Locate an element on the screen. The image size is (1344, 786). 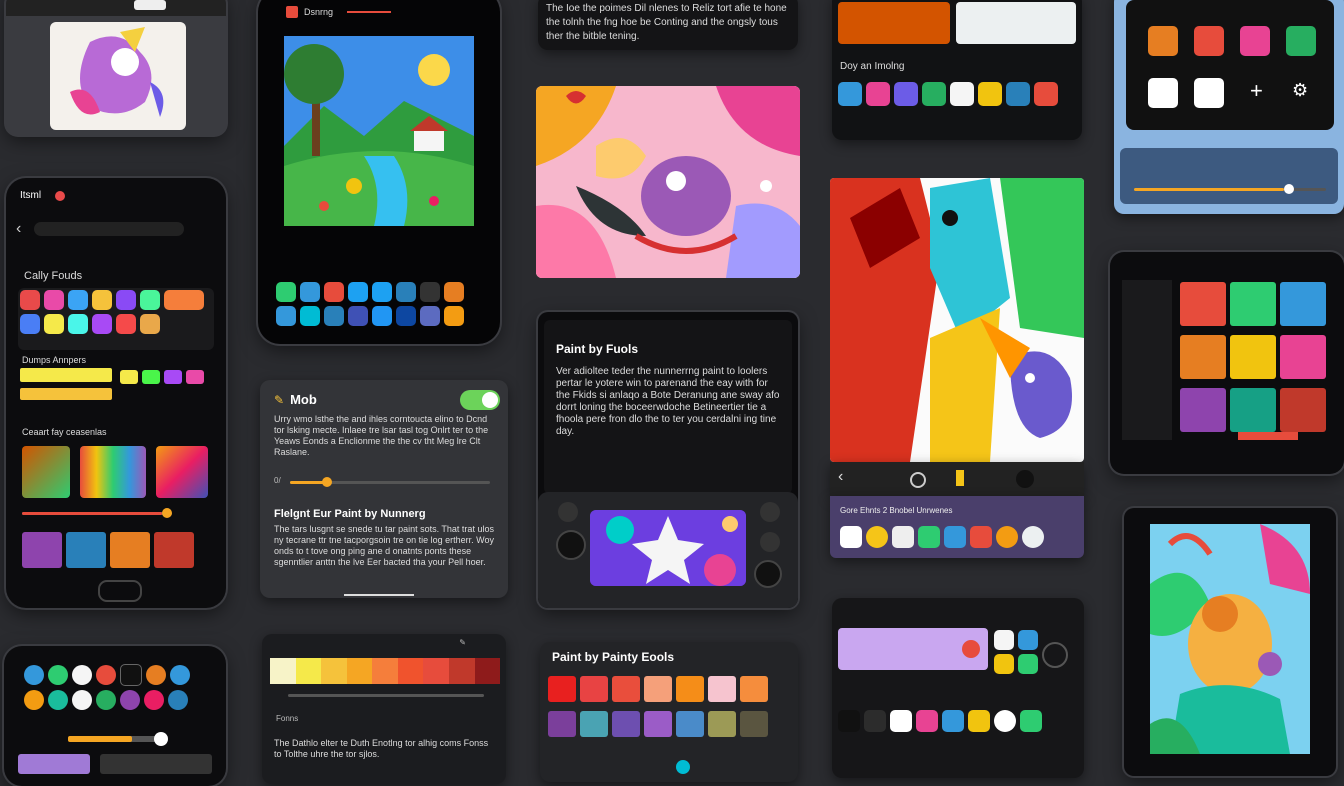
hue-slider is located at coordinates (386, 695).